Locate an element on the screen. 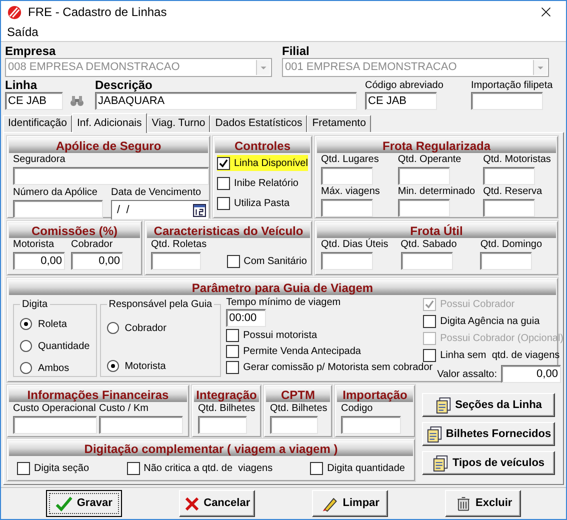  tab: Dados Estatísticos is located at coordinates (259, 123).